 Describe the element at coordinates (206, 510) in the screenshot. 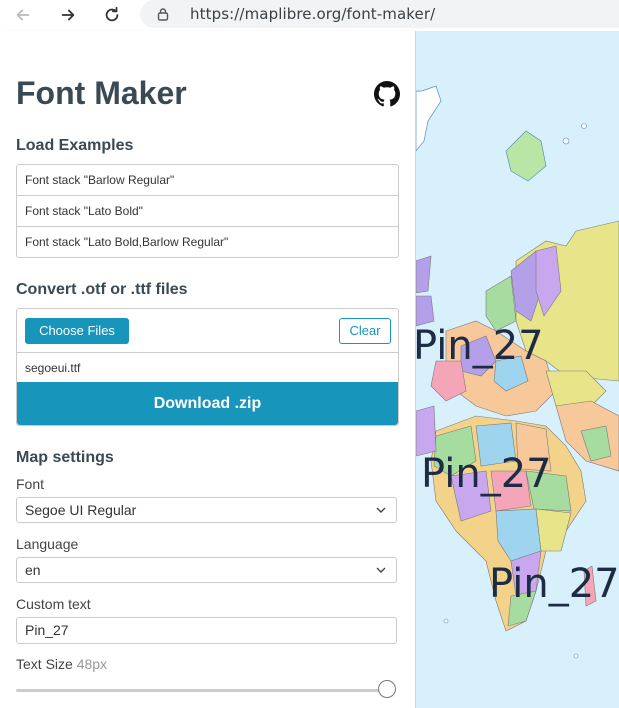

I see `font-select: Segoe UI Regular` at that location.